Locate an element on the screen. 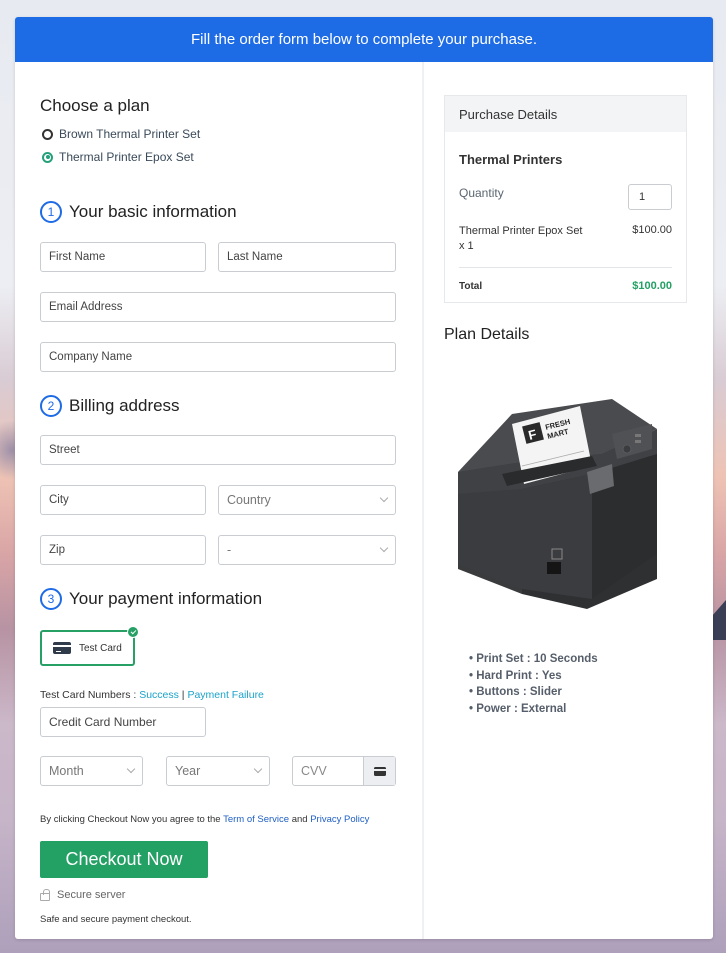  product-title: Thermal Printers is located at coordinates (511, 159).